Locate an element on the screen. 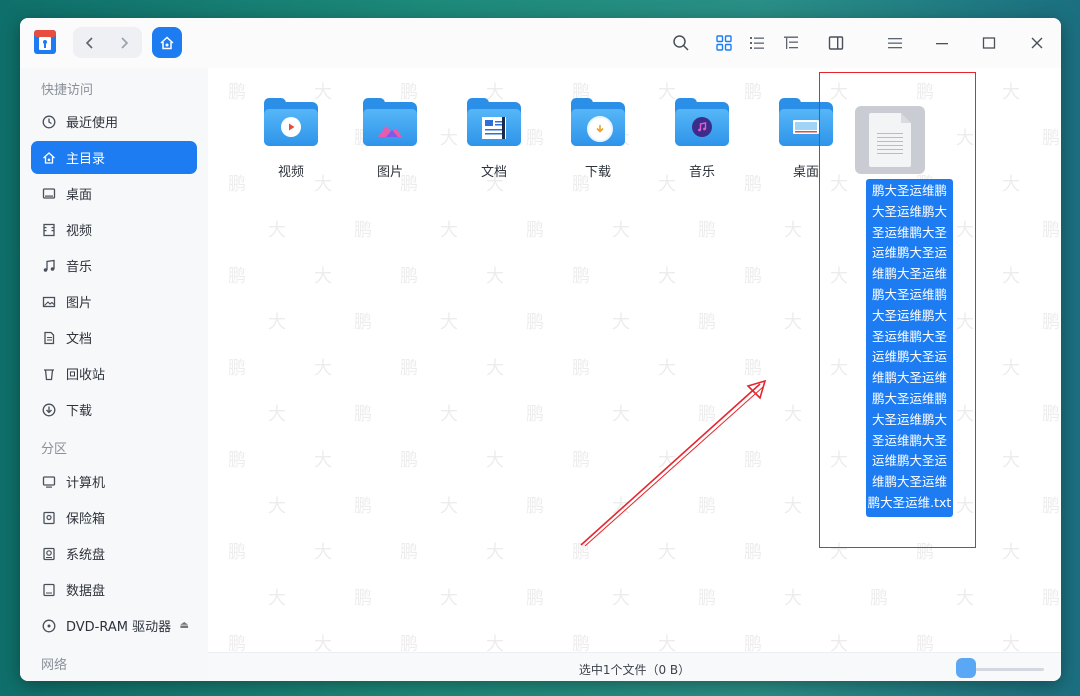 Image resolution: width=1080 pixels, height=696 pixels. forward-button is located at coordinates (124, 42).